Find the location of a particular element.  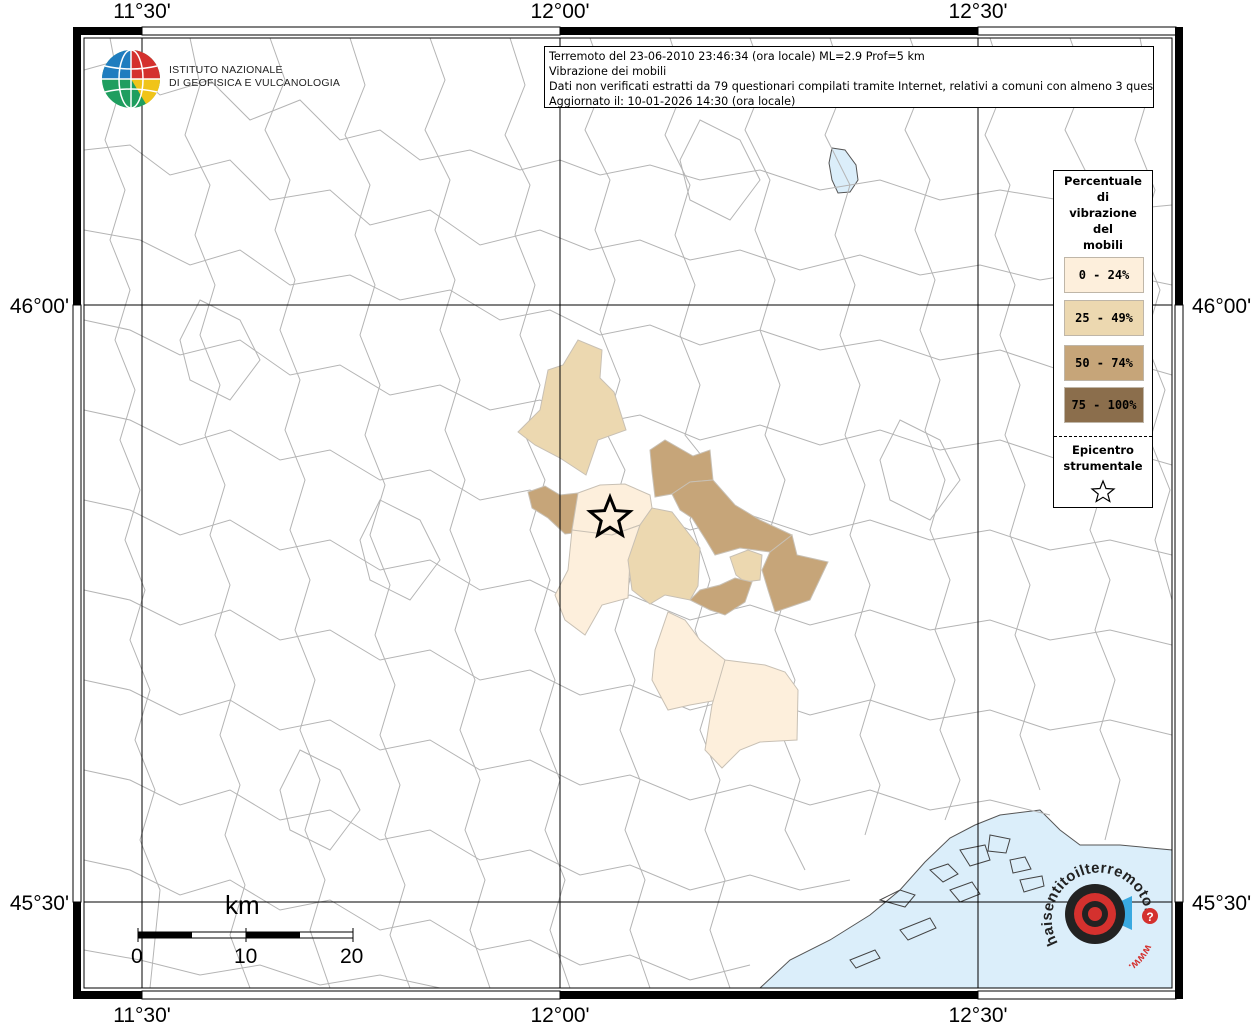

municipality-25-49-small is located at coordinates (746, 566).